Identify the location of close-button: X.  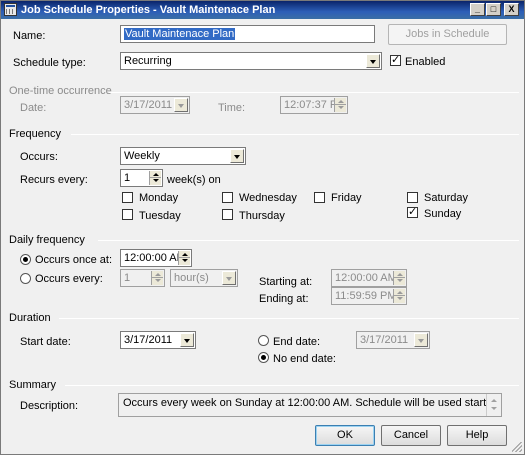
(511, 9).